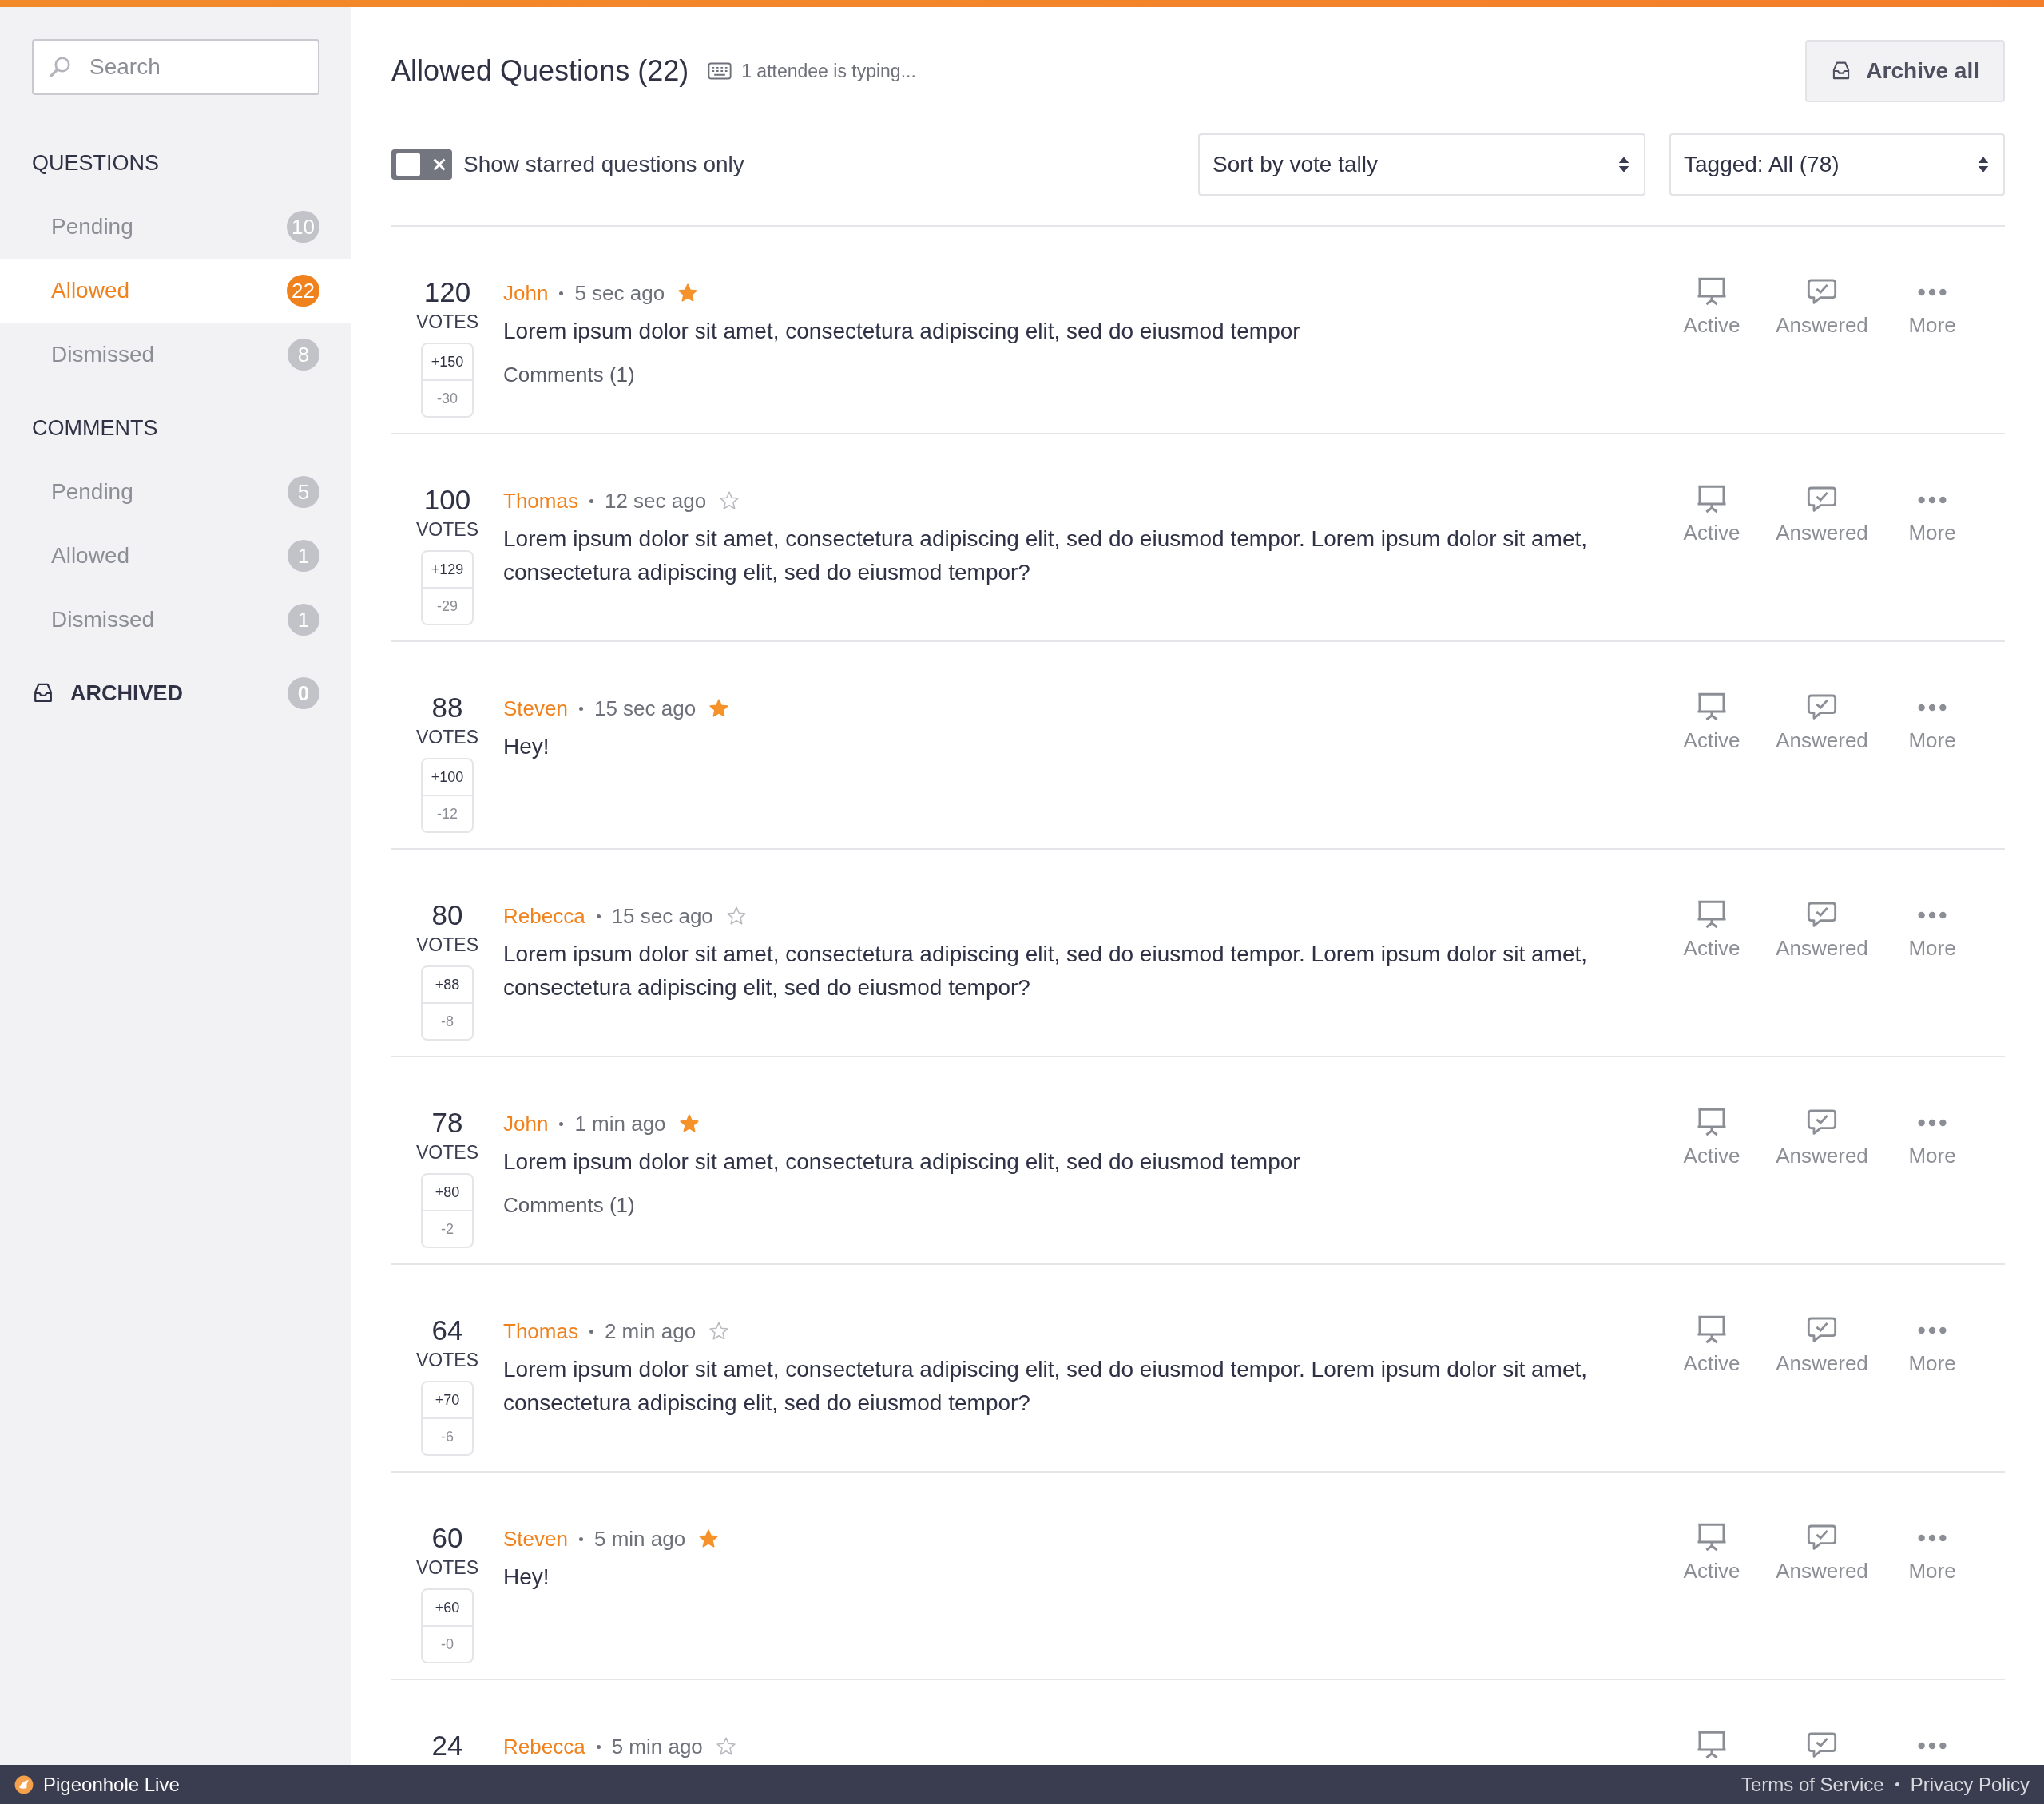 This screenshot has height=1804, width=2044. What do you see at coordinates (175, 355) in the screenshot?
I see `sidebar-item: Dismissed 8` at bounding box center [175, 355].